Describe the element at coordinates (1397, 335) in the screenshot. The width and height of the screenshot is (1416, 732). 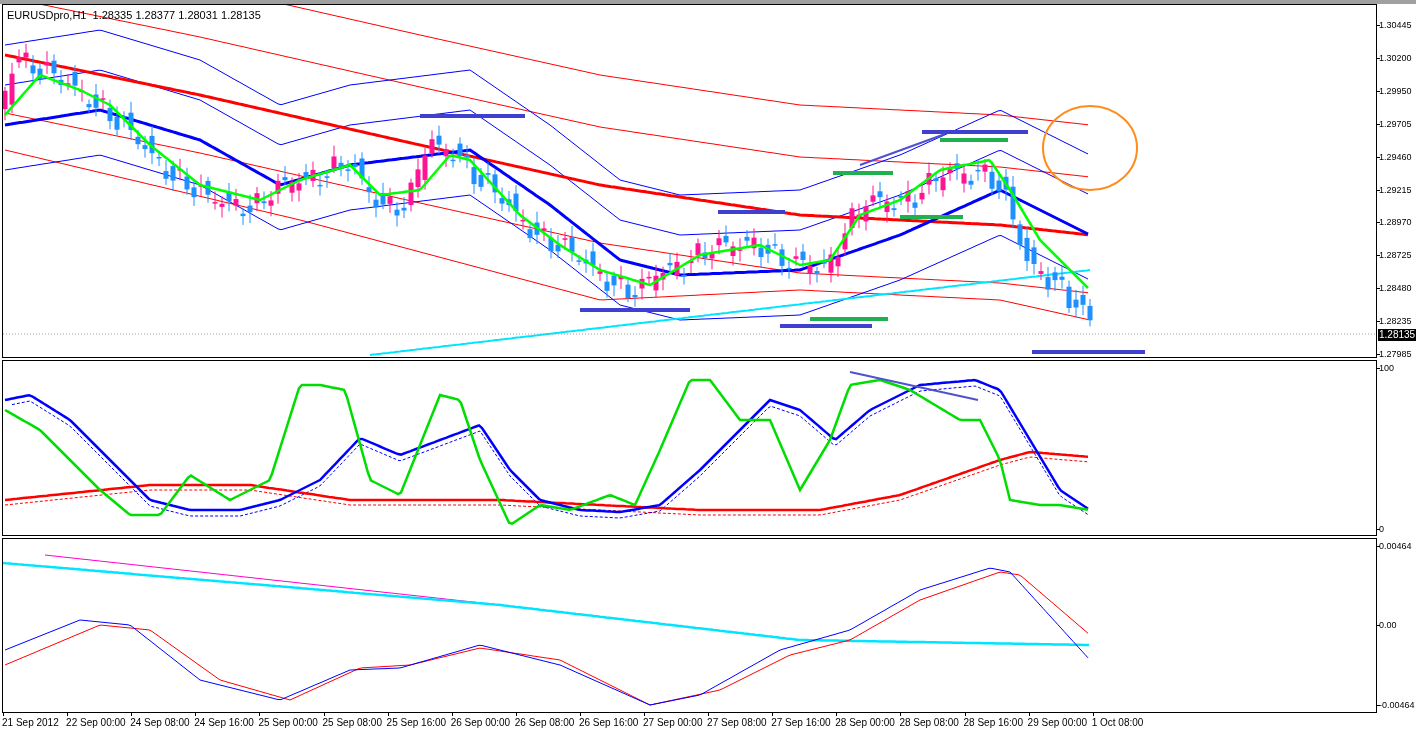
I see `current-price-label: 1.28135` at that location.